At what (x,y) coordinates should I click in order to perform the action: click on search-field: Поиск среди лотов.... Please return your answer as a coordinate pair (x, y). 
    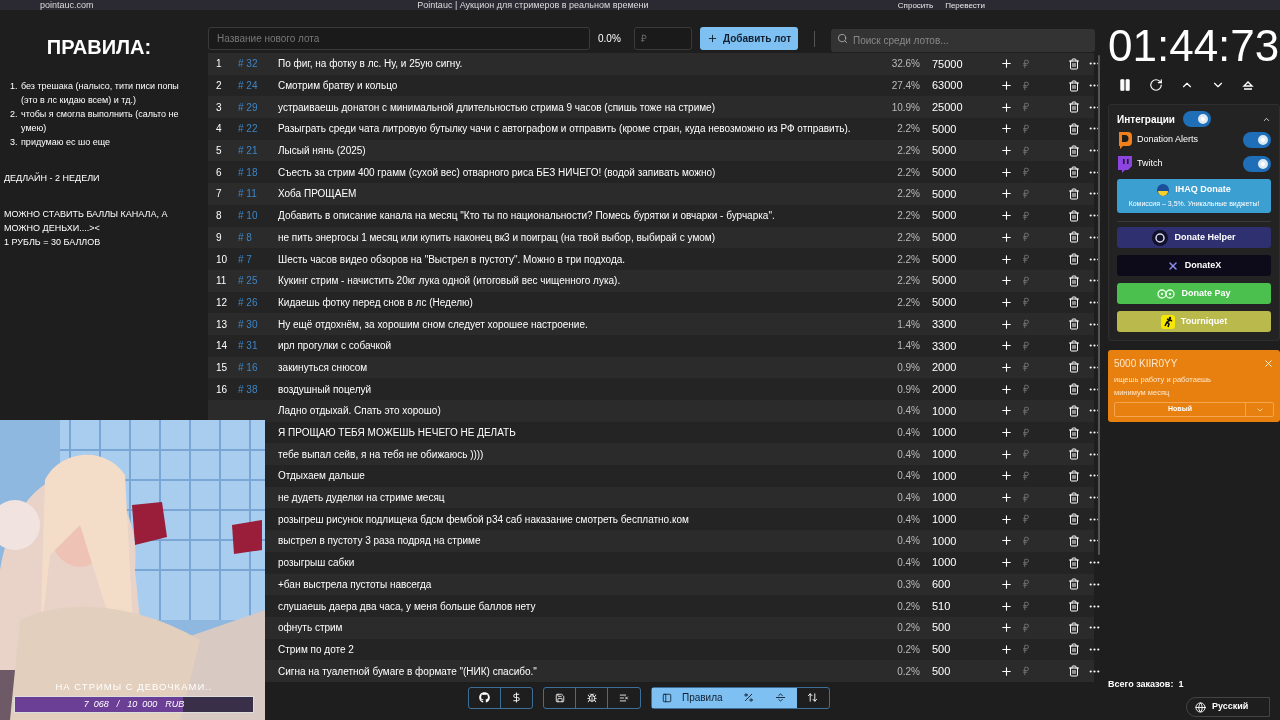
    Looking at the image, I should click on (963, 40).